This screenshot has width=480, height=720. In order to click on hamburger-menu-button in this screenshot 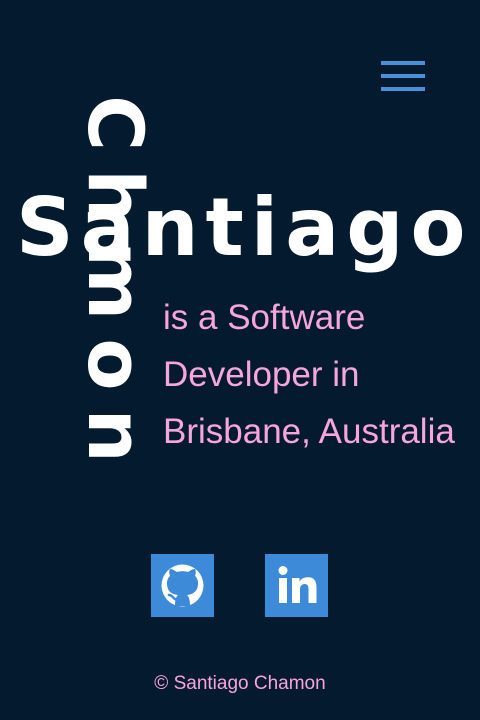, I will do `click(403, 76)`.